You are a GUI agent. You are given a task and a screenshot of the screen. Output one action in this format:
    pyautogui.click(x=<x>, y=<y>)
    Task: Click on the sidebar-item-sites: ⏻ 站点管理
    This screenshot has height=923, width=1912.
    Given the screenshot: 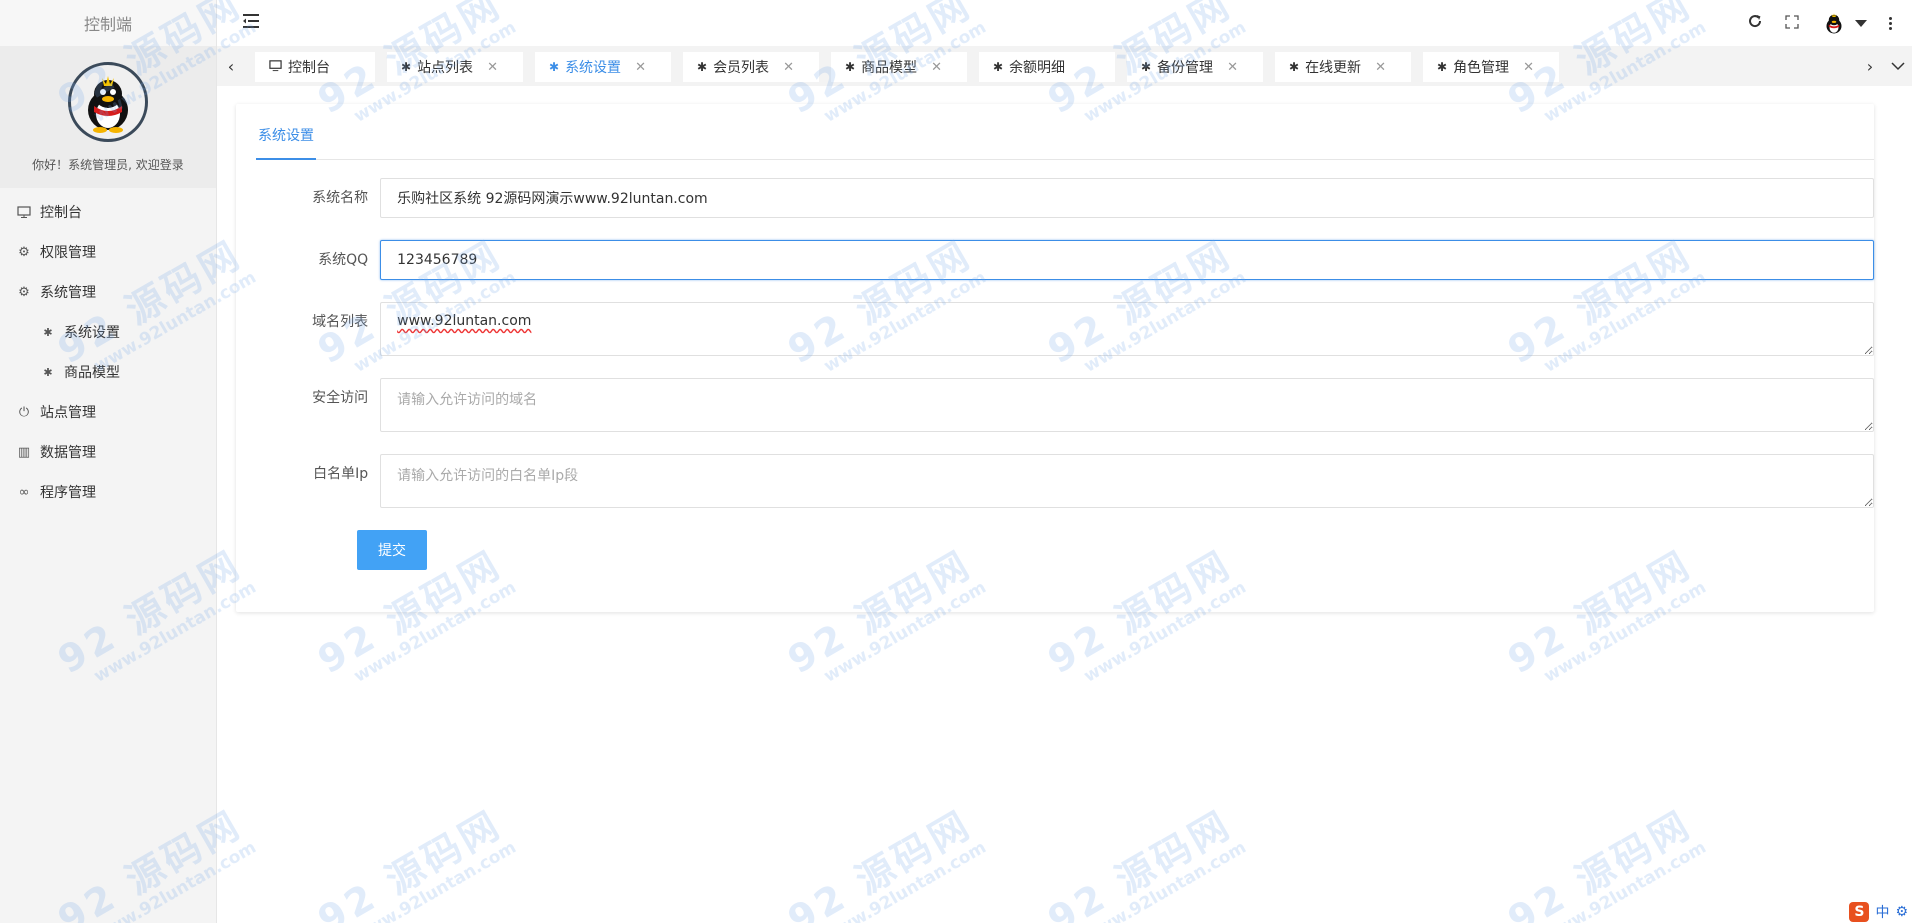 What is the action you would take?
    pyautogui.click(x=108, y=412)
    